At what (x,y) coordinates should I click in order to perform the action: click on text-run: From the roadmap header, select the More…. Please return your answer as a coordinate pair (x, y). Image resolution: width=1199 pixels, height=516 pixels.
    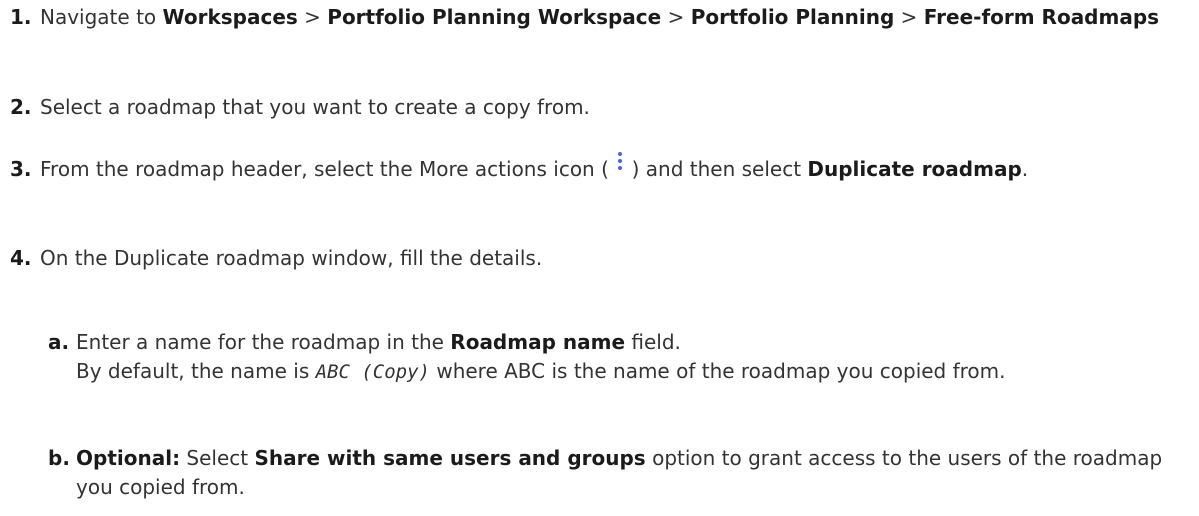
    Looking at the image, I should click on (328, 169).